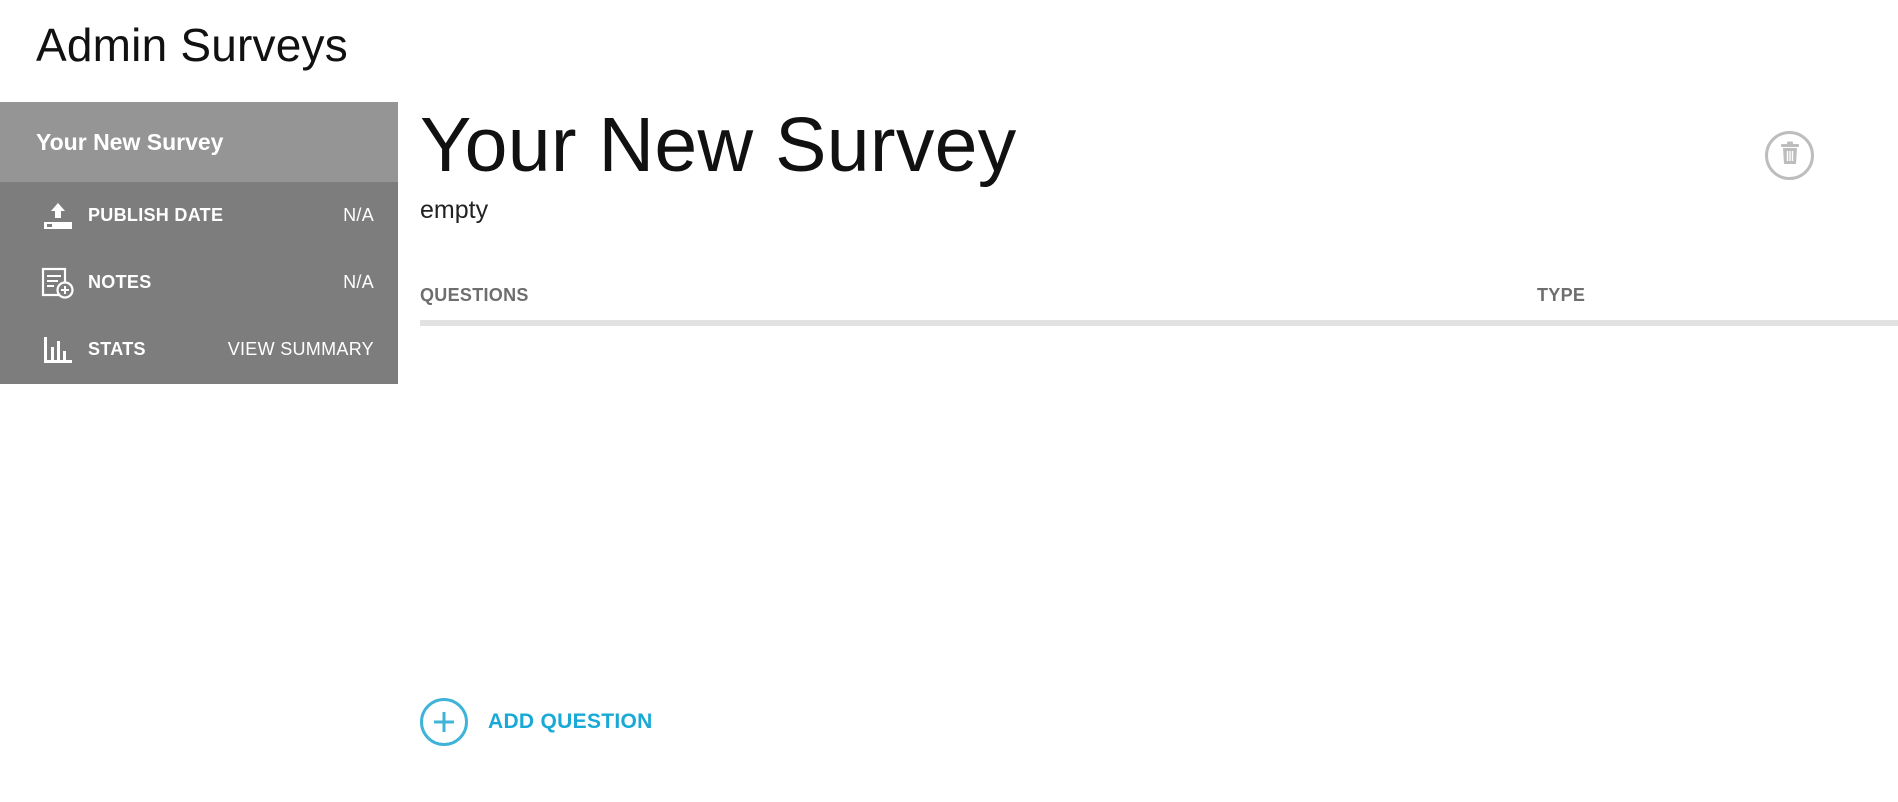 This screenshot has height=802, width=1898. What do you see at coordinates (120, 282) in the screenshot?
I see `sidebar-item-label: NOTES` at bounding box center [120, 282].